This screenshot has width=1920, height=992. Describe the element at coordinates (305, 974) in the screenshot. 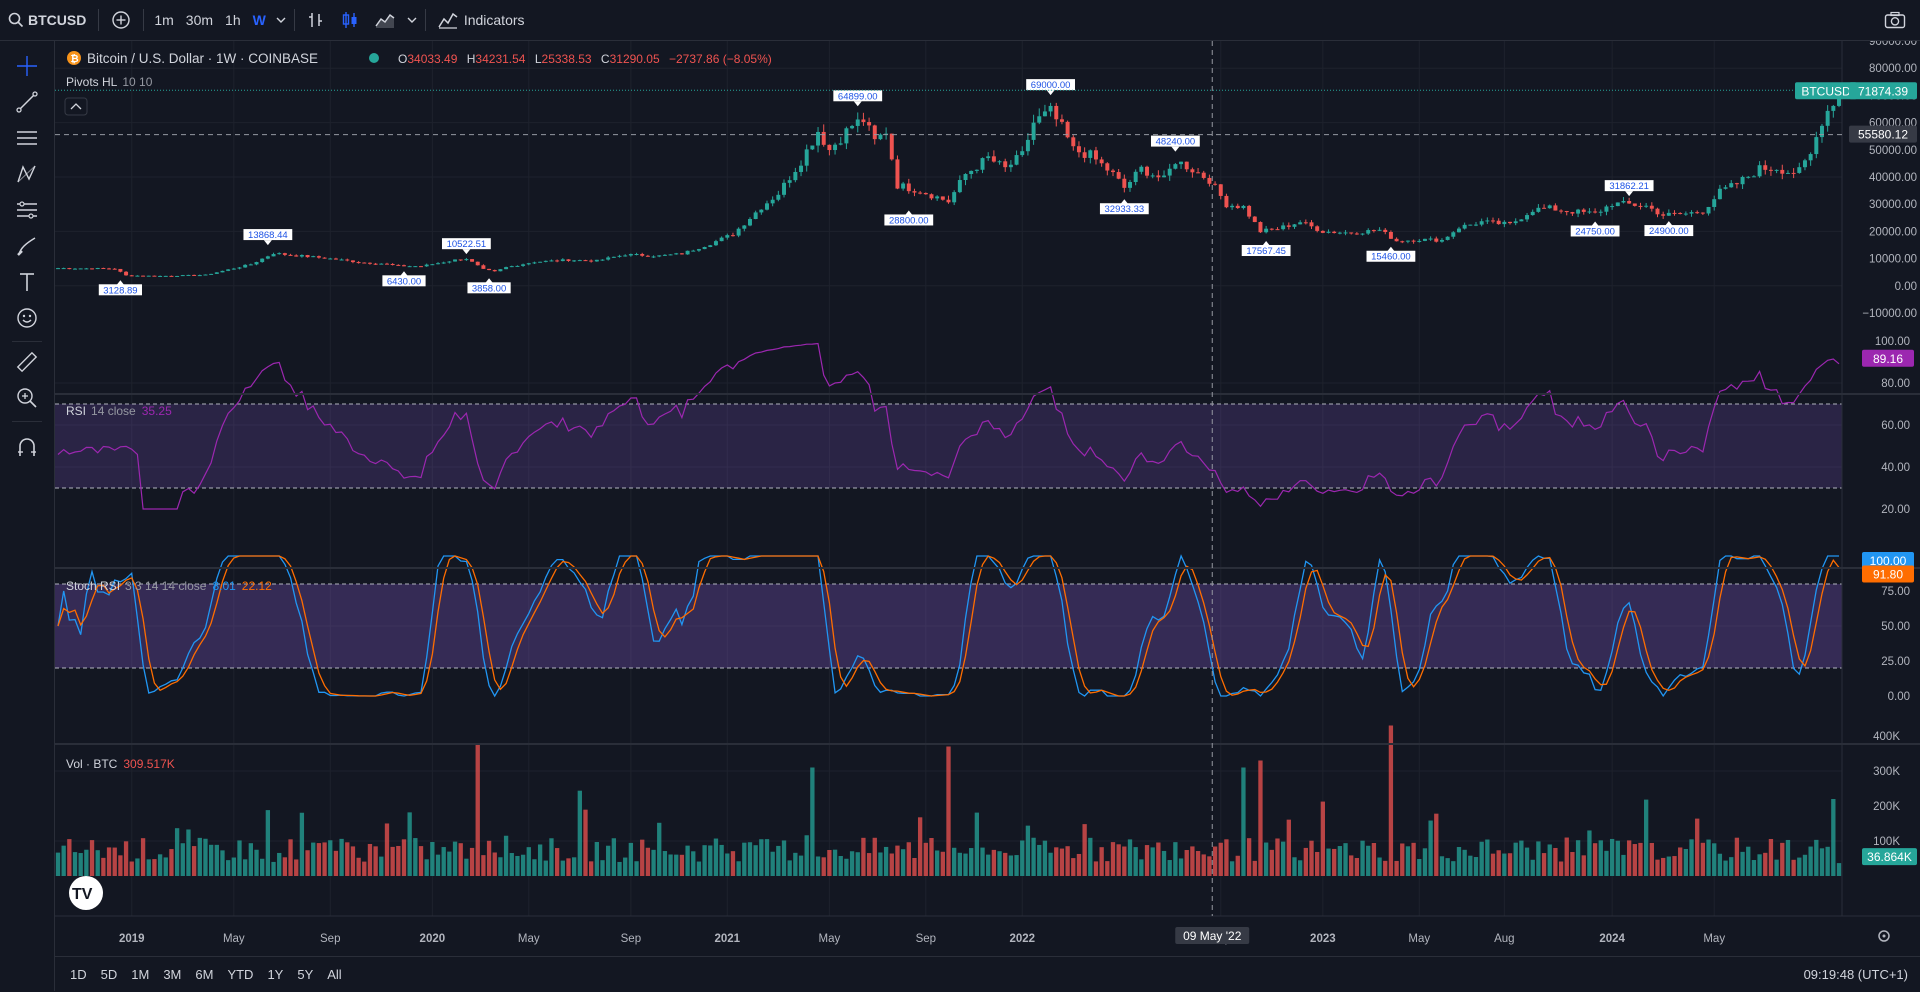

I see `range-5y: 5Y` at that location.